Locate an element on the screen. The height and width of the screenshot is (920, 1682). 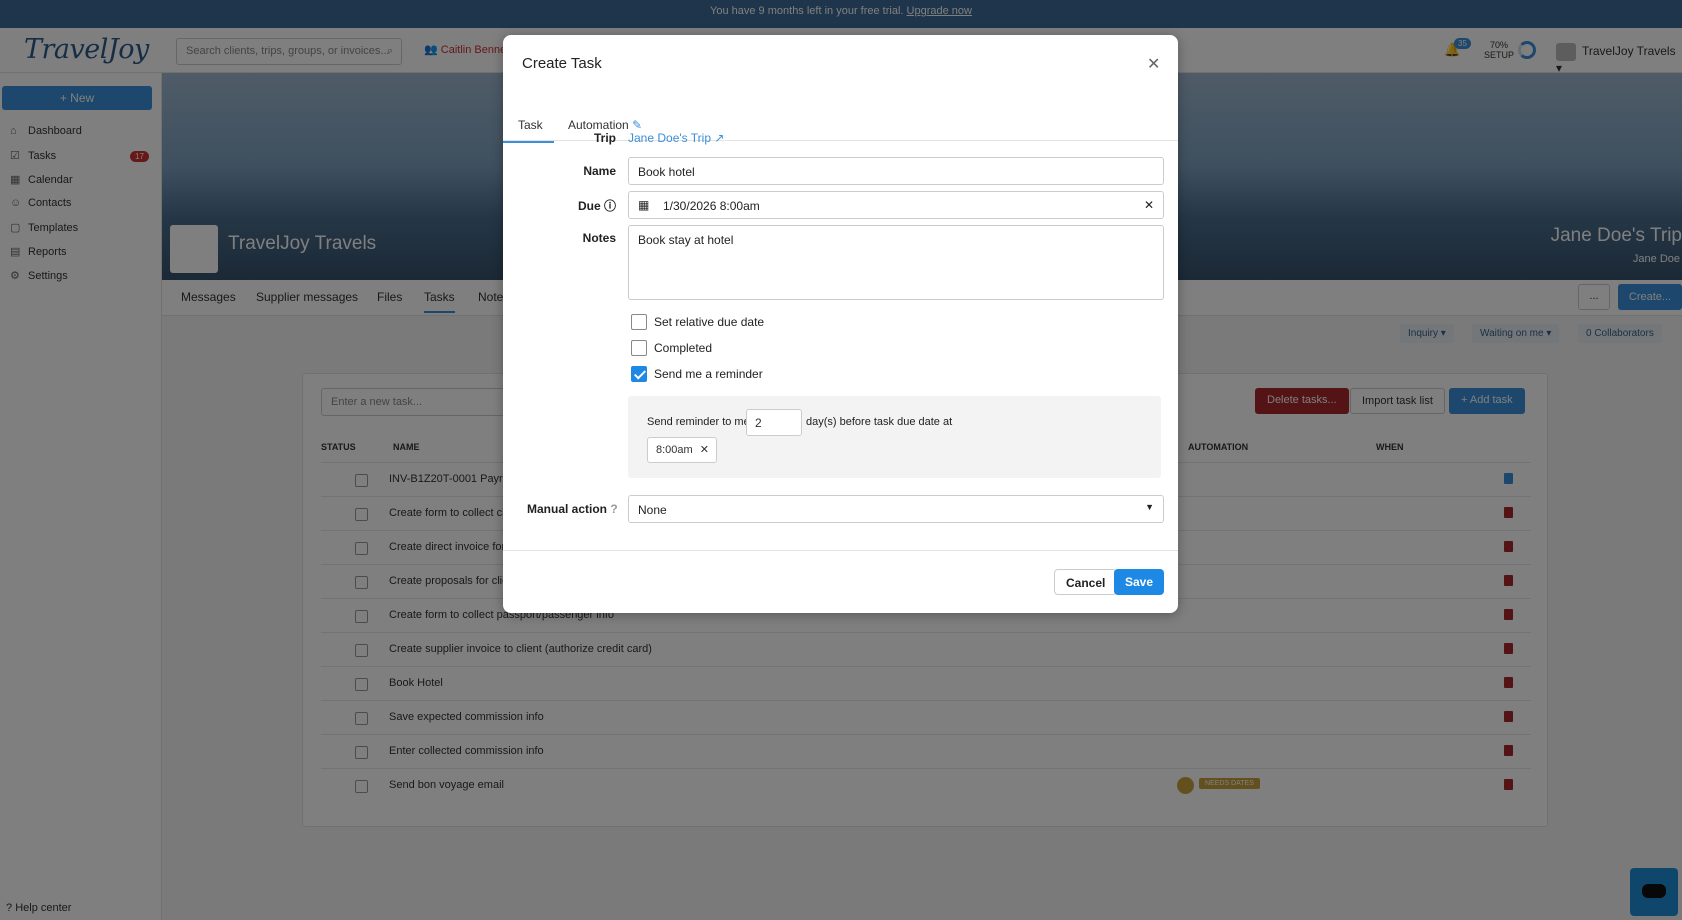
due-label-text: Due is located at coordinates (589, 206).